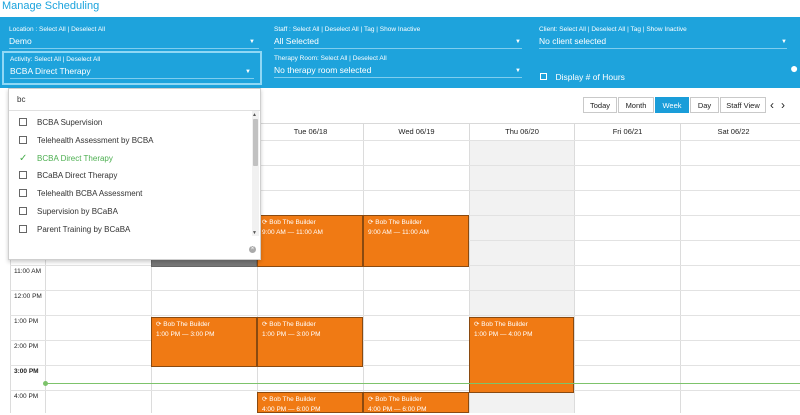 Image resolution: width=800 pixels, height=415 pixels. What do you see at coordinates (636, 105) in the screenshot?
I see `month-button: Month` at bounding box center [636, 105].